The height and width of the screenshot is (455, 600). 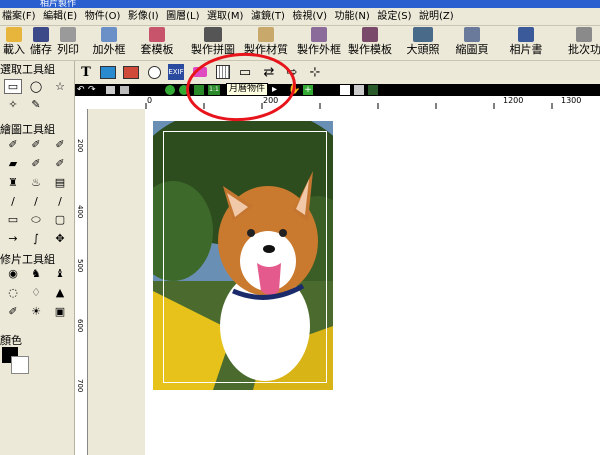 What do you see at coordinates (68, 43) in the screenshot?
I see `print-button: 列印` at bounding box center [68, 43].